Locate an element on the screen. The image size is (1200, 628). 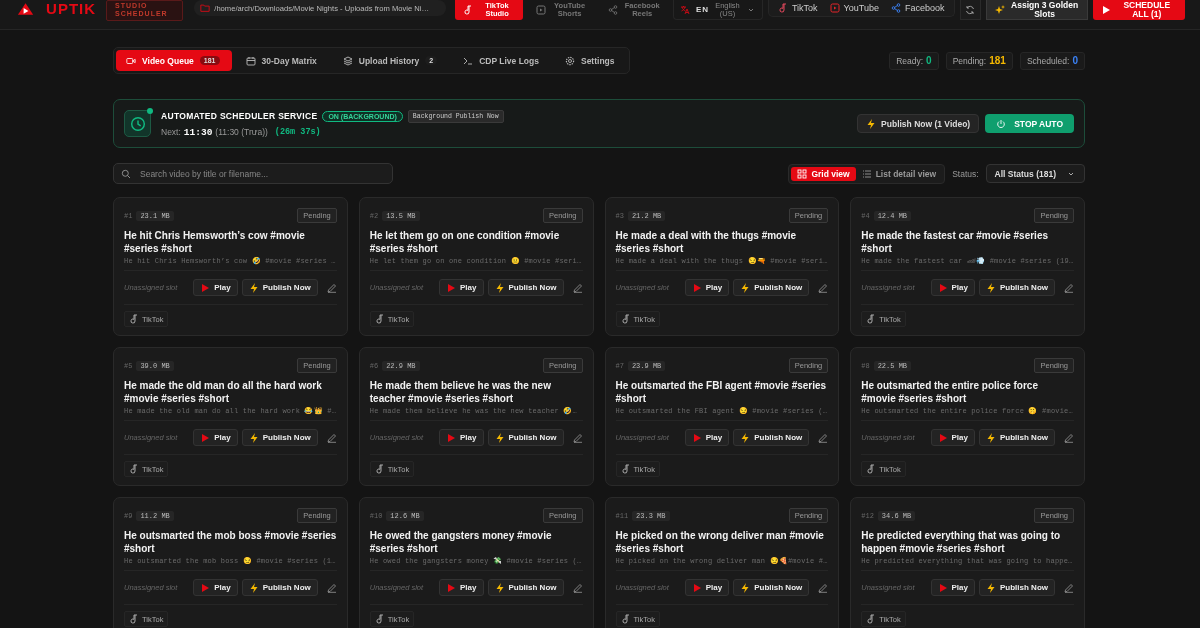
folder-icon is located at coordinates (205, 8).